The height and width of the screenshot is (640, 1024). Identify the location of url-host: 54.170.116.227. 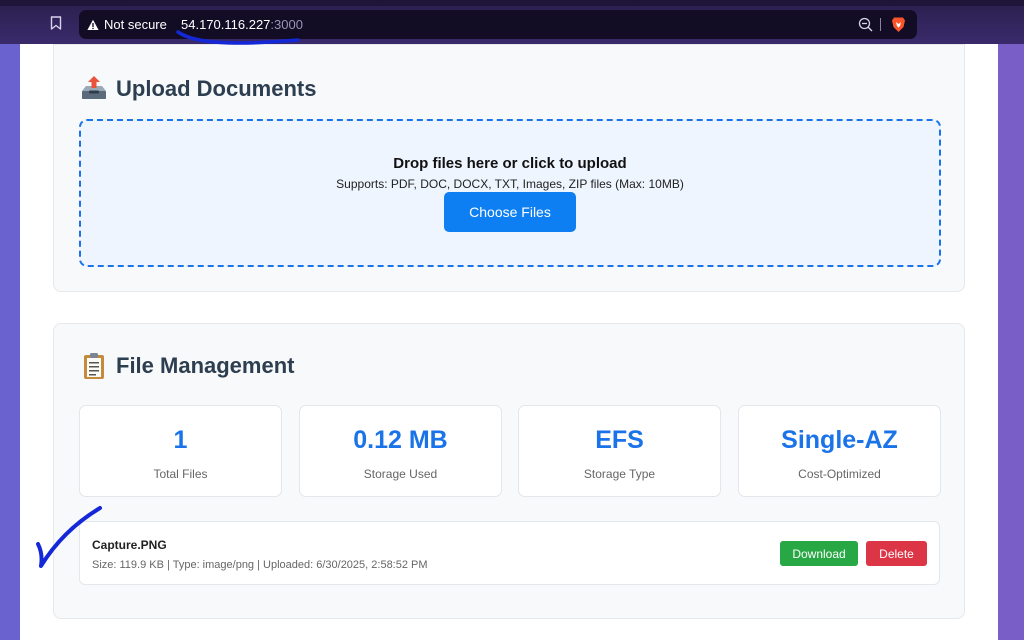
(226, 24).